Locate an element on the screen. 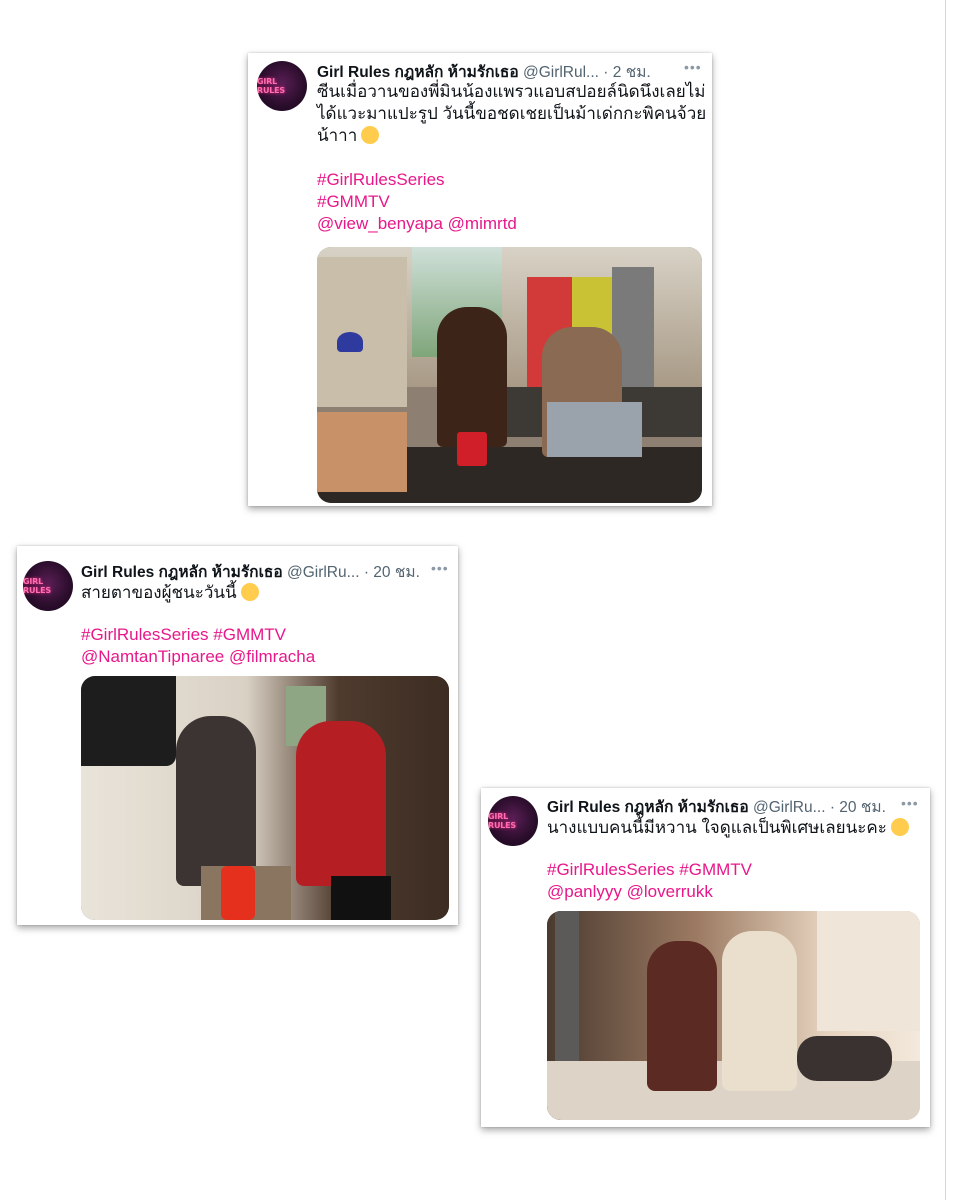  hashtag-link: #GMMTV is located at coordinates (512, 202).